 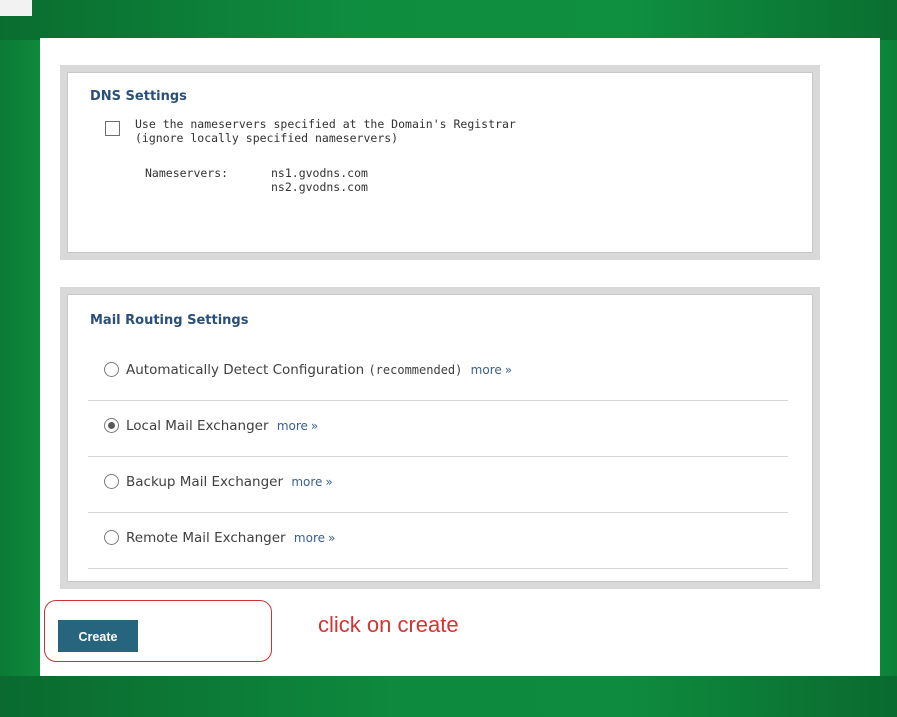 I want to click on option-backup: Backup Mail Exchanger more», so click(x=438, y=485).